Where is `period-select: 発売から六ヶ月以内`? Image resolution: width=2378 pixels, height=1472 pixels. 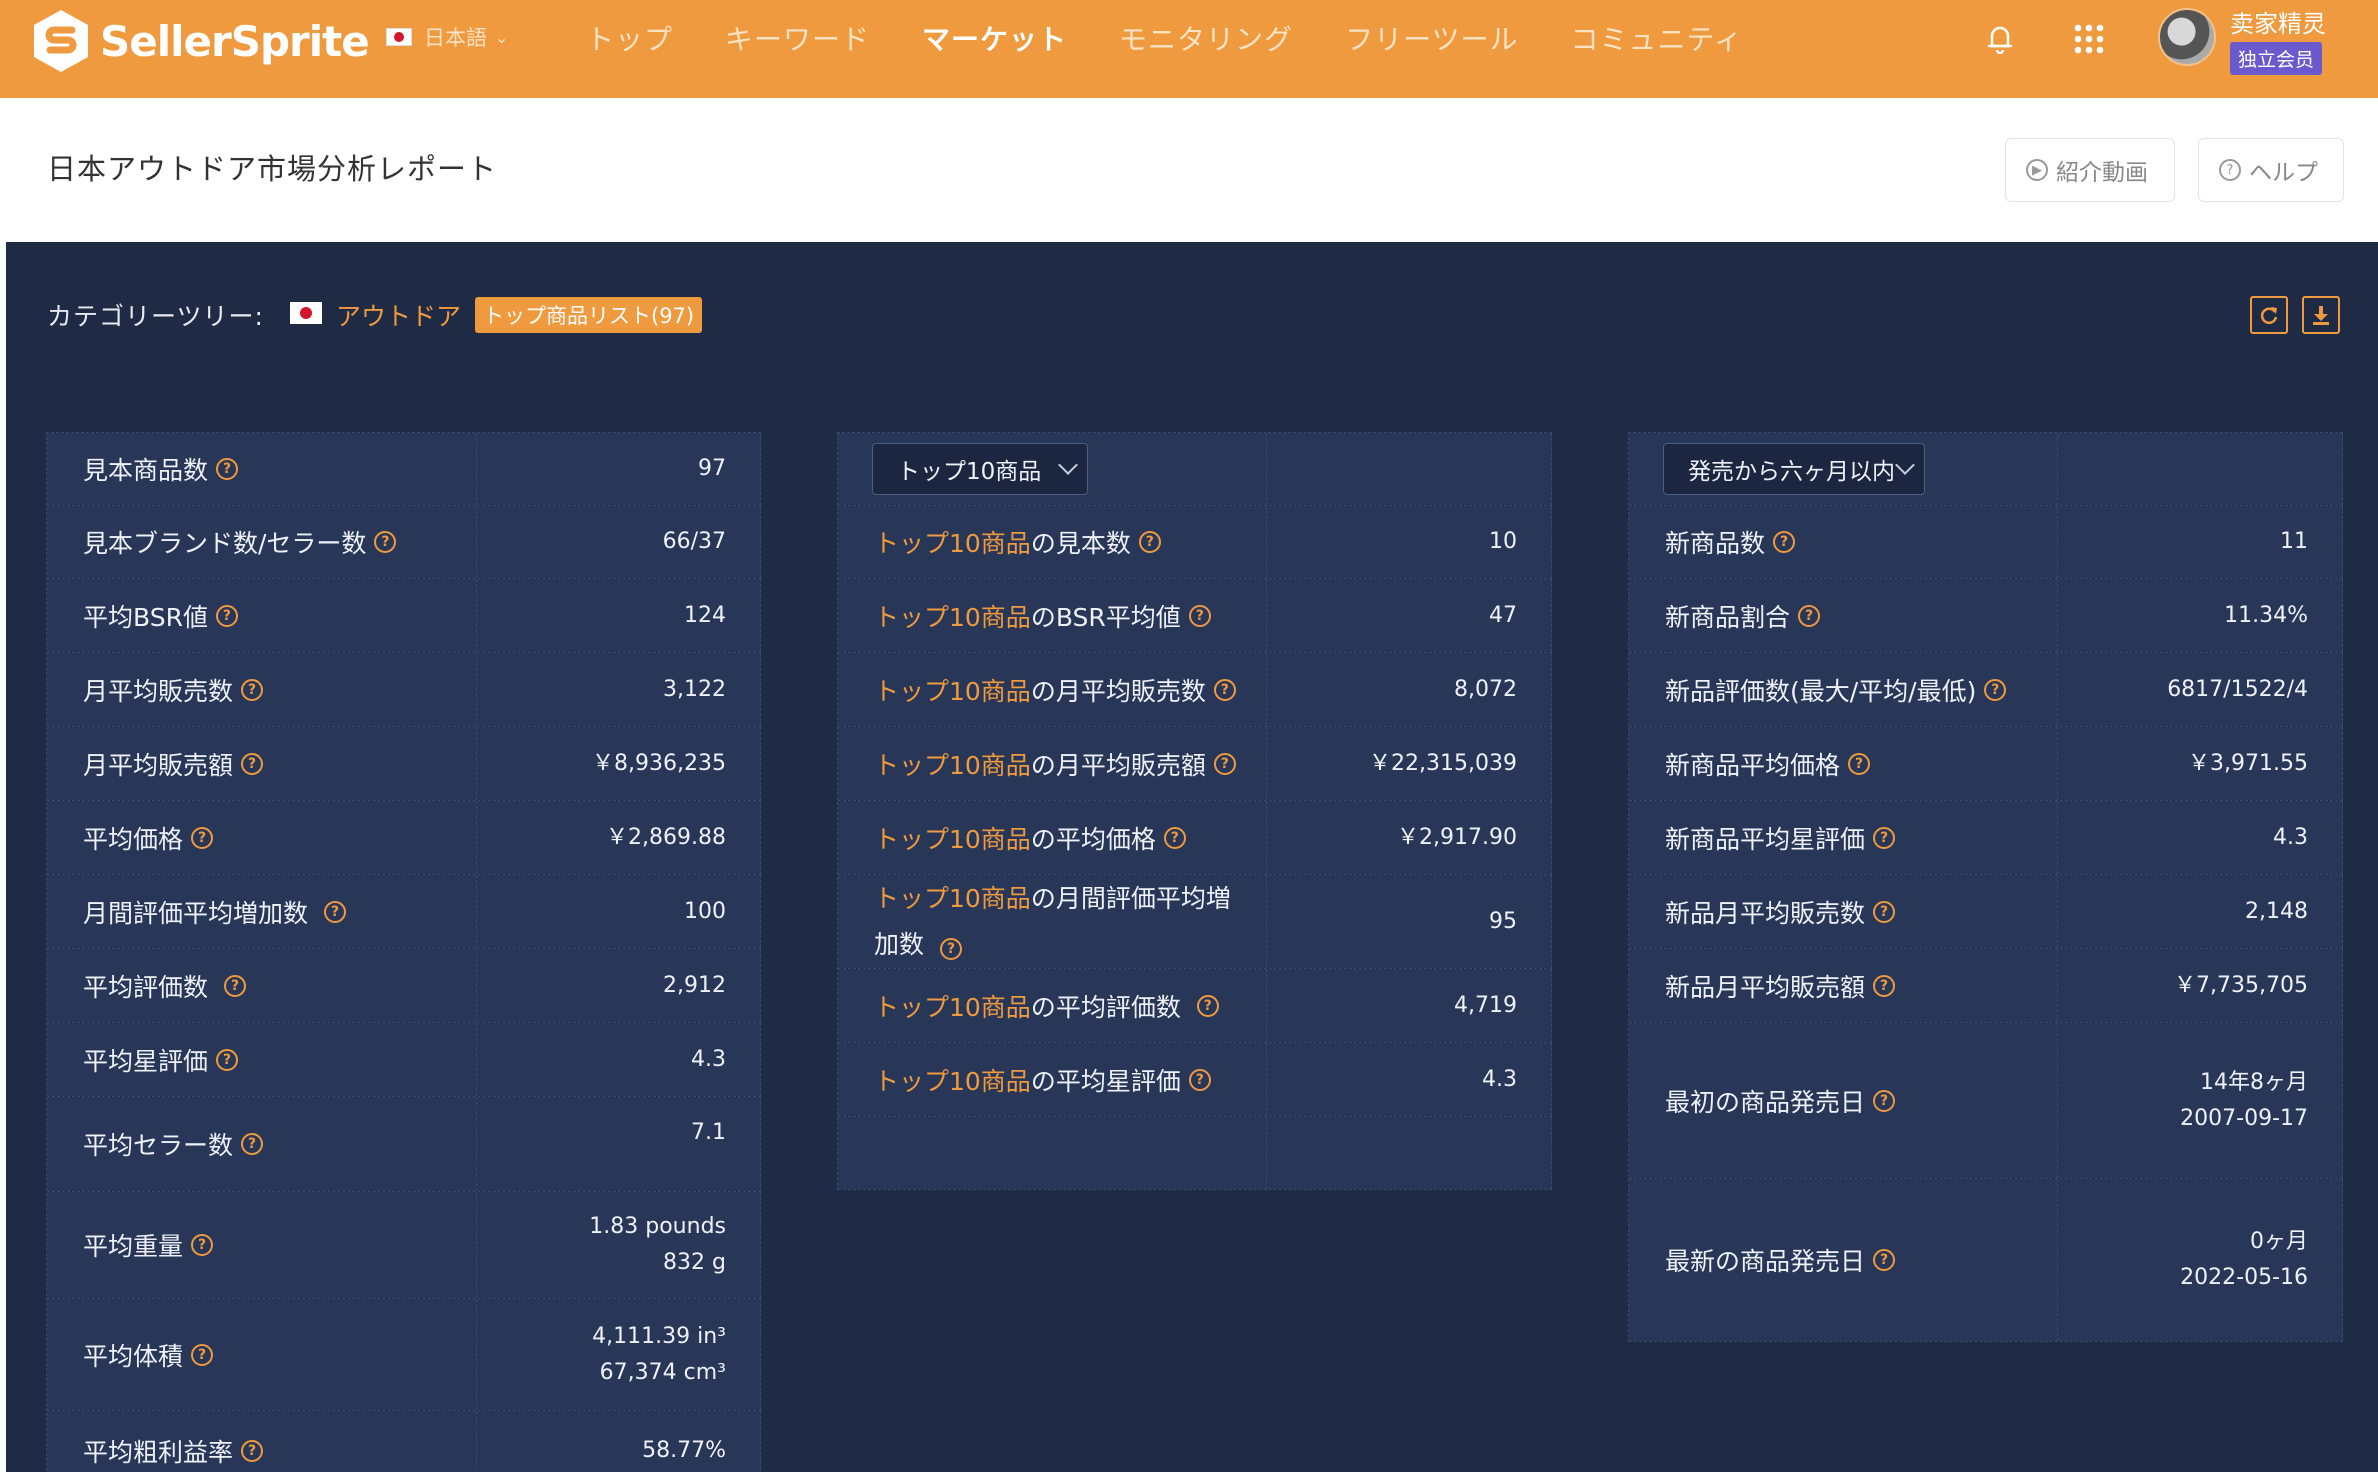 period-select: 発売から六ヶ月以内 is located at coordinates (1794, 469).